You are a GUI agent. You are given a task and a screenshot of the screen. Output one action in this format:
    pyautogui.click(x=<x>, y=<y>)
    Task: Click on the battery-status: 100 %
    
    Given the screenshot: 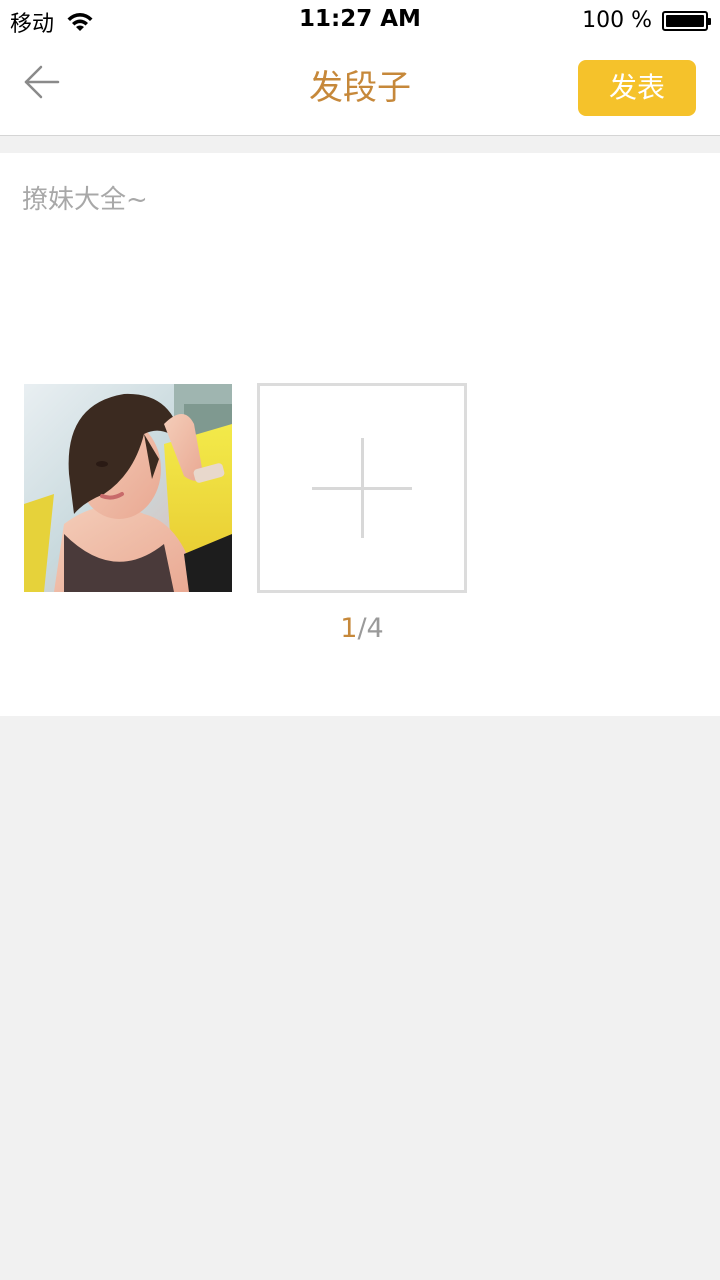 What is the action you would take?
    pyautogui.click(x=646, y=20)
    